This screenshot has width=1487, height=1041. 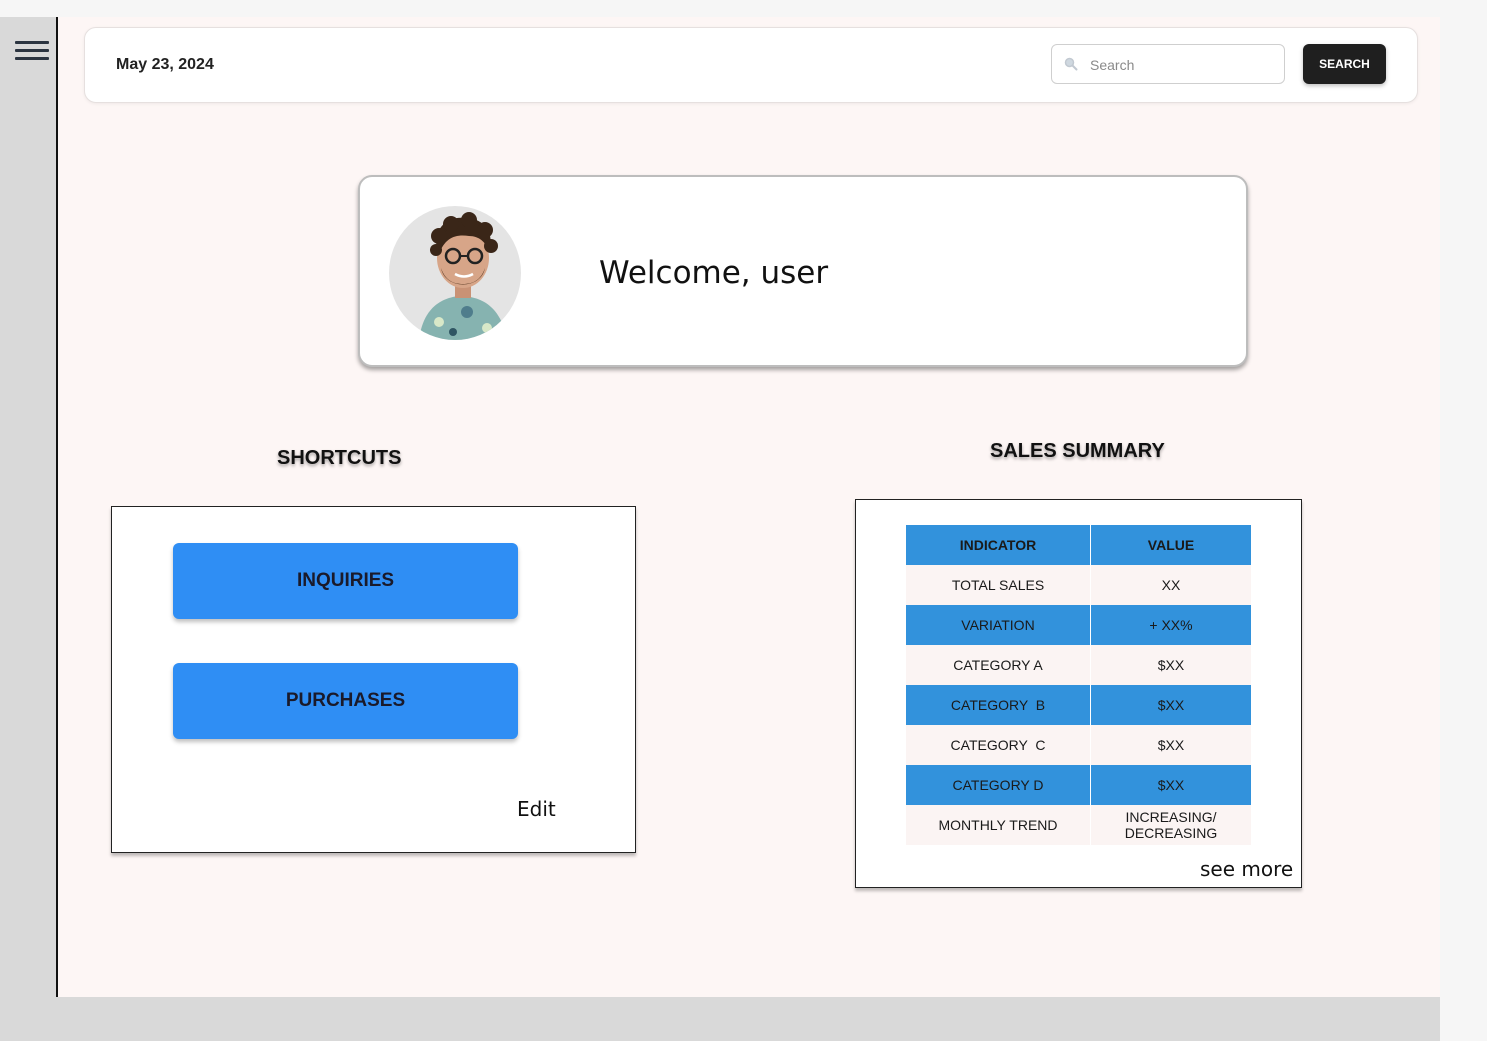 What do you see at coordinates (1183, 65) in the screenshot?
I see `search-input` at bounding box center [1183, 65].